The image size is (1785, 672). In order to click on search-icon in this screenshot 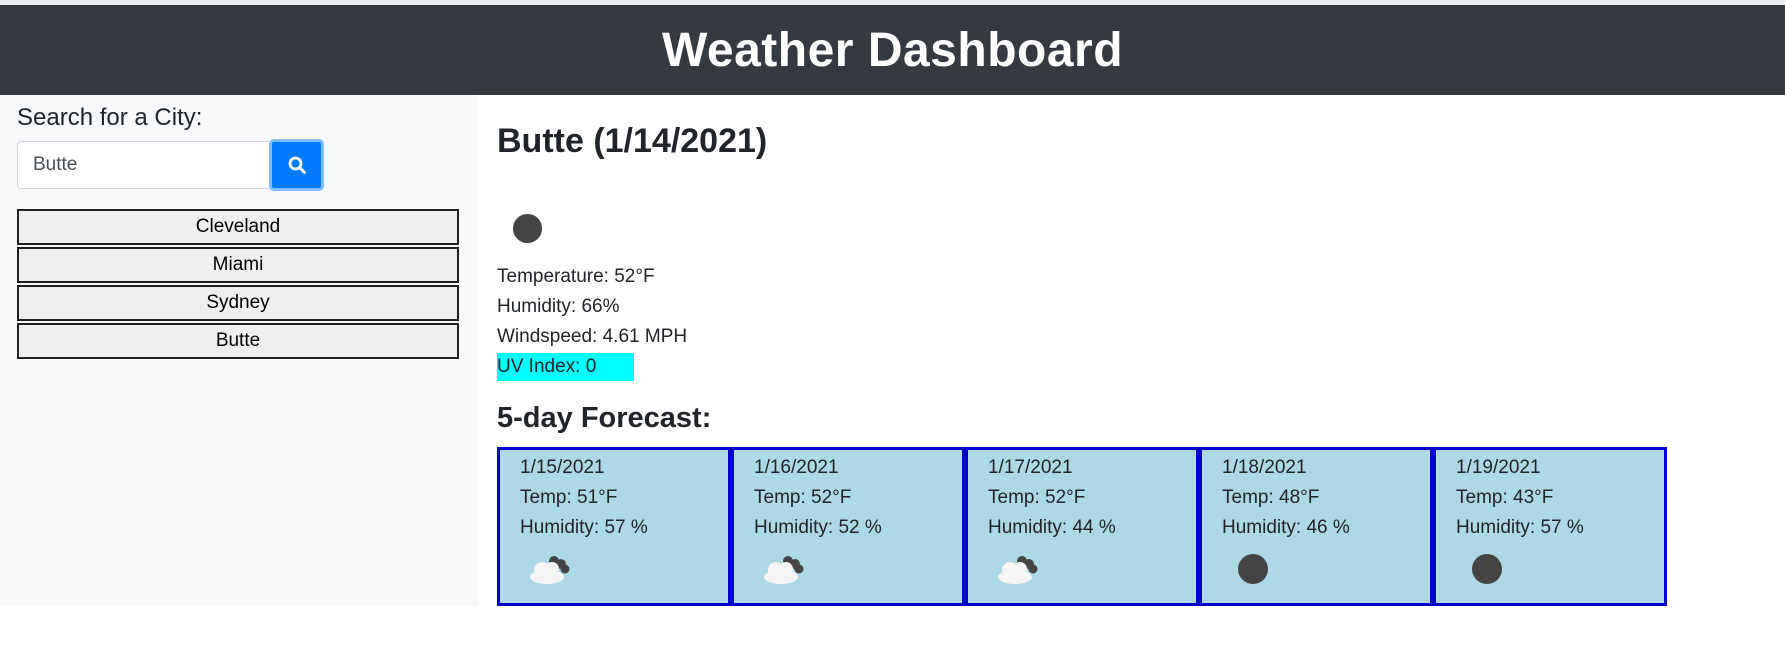, I will do `click(297, 165)`.